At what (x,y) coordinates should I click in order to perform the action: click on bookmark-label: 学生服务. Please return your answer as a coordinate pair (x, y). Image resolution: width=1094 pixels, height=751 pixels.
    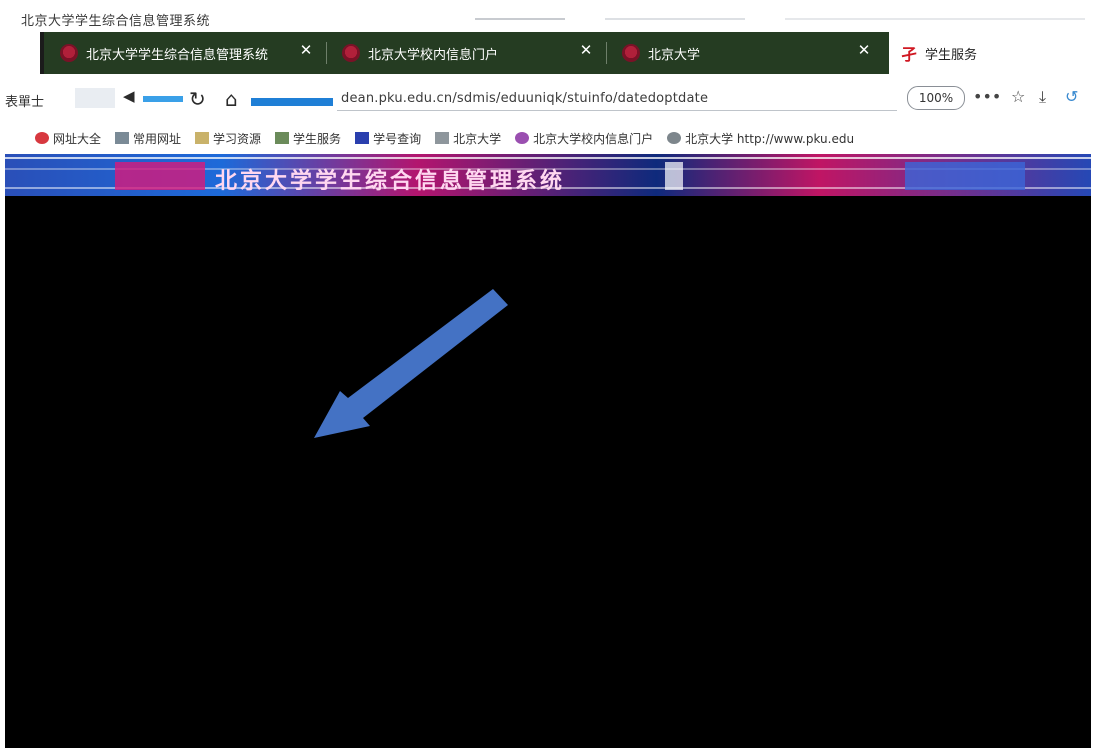
    Looking at the image, I should click on (317, 138).